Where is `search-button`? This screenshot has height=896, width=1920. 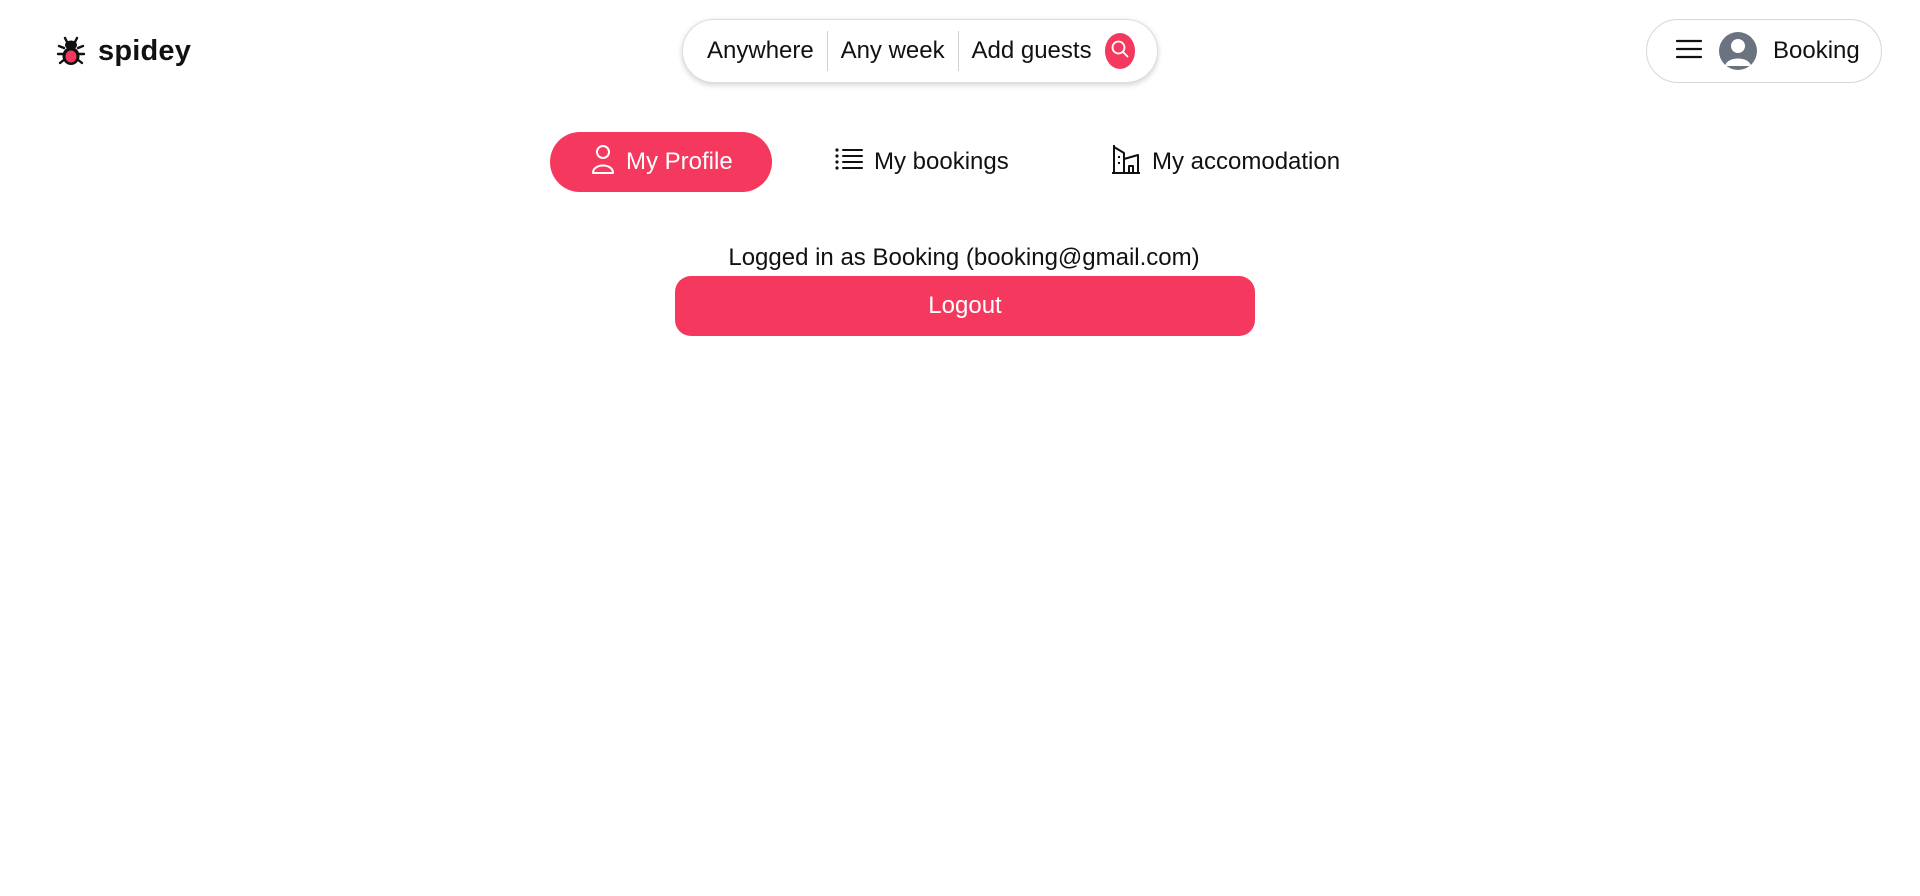 search-button is located at coordinates (1119, 51).